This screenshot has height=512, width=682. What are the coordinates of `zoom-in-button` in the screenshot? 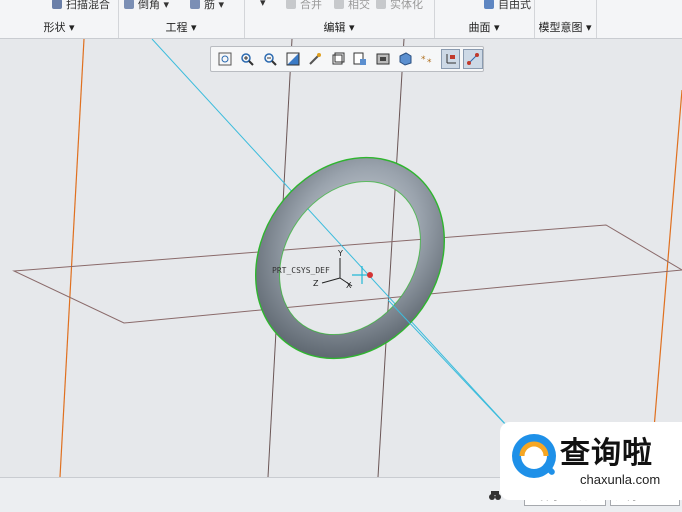 It's located at (248, 59).